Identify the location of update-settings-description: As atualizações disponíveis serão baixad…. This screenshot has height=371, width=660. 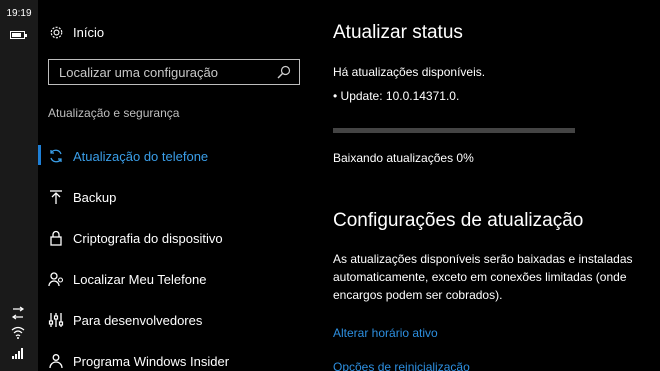
(483, 277).